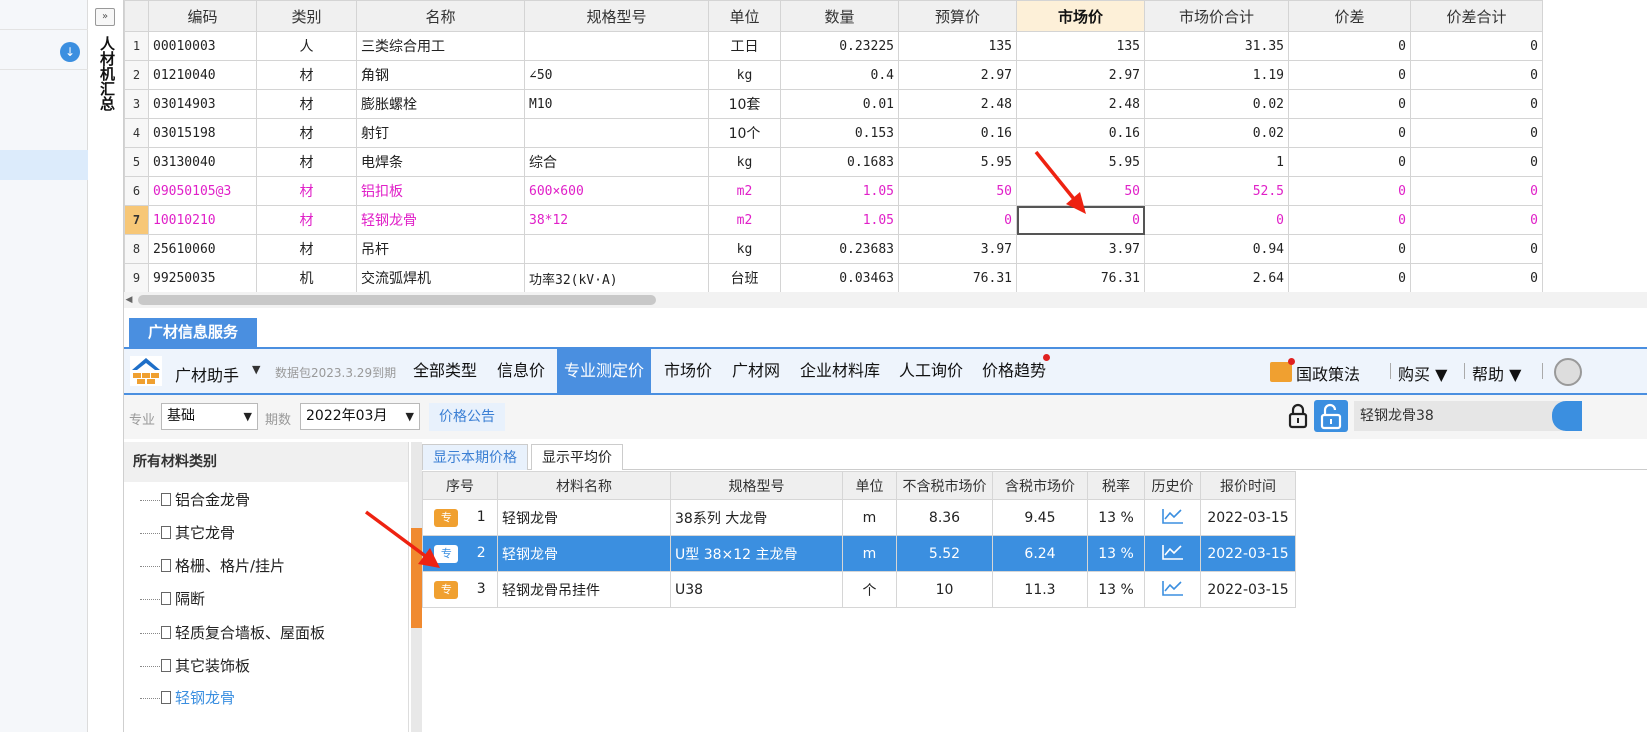 This screenshot has height=732, width=1647. What do you see at coordinates (756, 371) in the screenshot?
I see `tab-guangcai-net: 广材网` at bounding box center [756, 371].